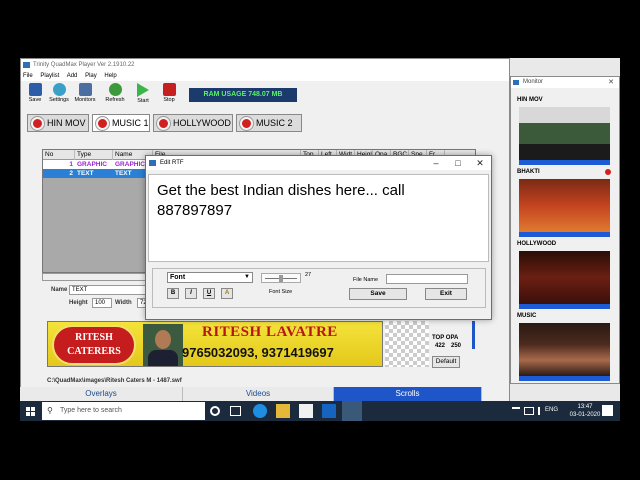 The width and height of the screenshot is (640, 480). What do you see at coordinates (215, 411) in the screenshot?
I see `cortana-icon` at bounding box center [215, 411].